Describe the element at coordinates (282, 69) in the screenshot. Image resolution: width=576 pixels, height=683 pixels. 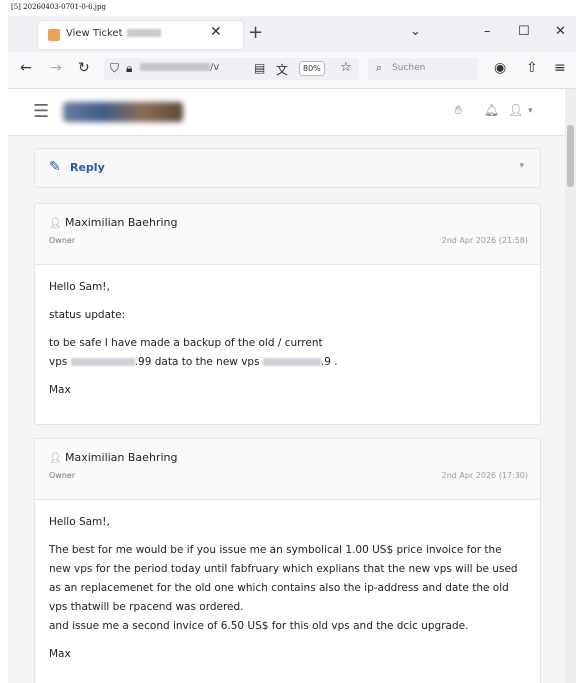
I see `translate-icon: 文` at that location.